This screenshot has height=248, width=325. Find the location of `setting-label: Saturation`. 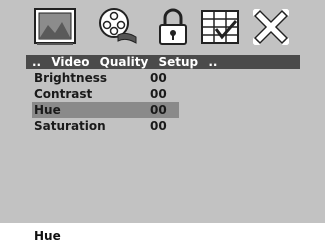

setting-label: Saturation is located at coordinates (70, 126).